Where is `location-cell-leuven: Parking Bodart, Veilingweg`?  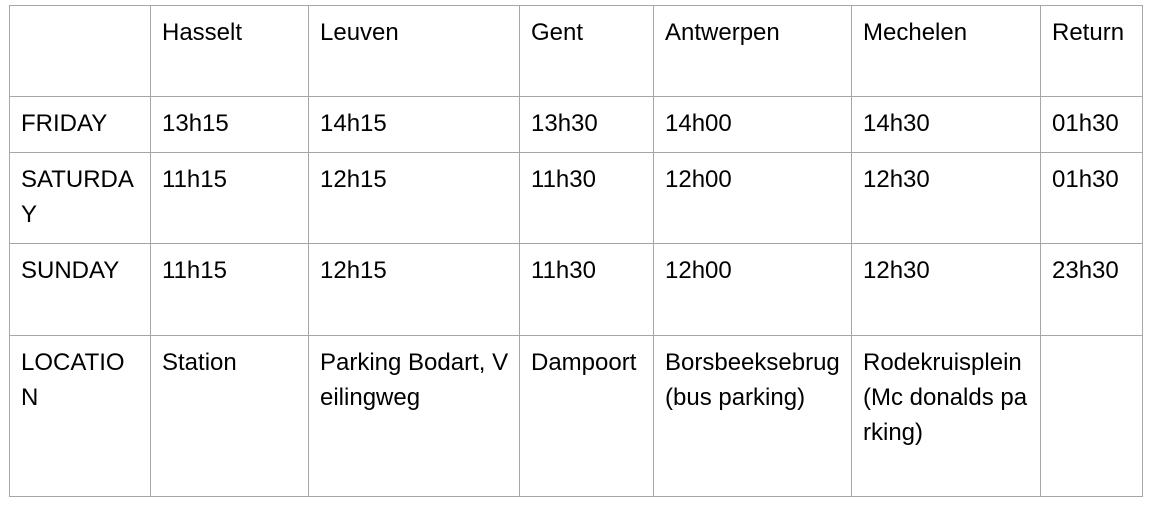 location-cell-leuven: Parking Bodart, Veilingweg is located at coordinates (414, 416).